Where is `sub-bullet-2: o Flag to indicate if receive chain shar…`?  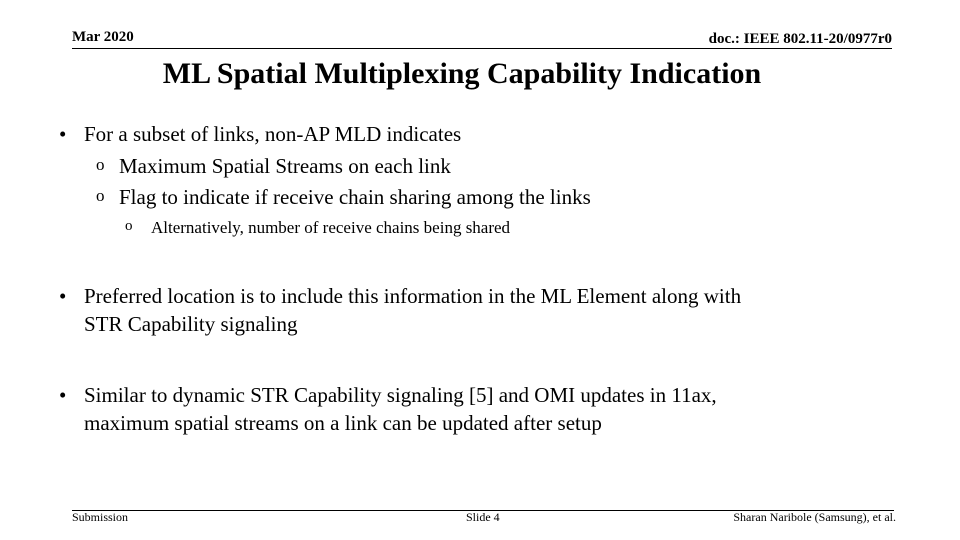
sub-bullet-2: o Flag to indicate if receive chain shar… is located at coordinates (343, 197).